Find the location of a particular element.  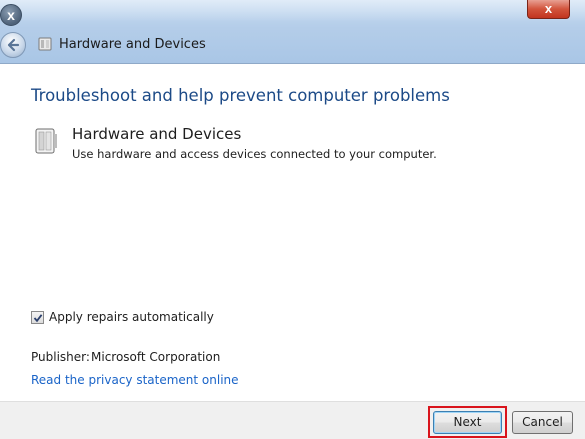

title-bar is located at coordinates (292, 32).